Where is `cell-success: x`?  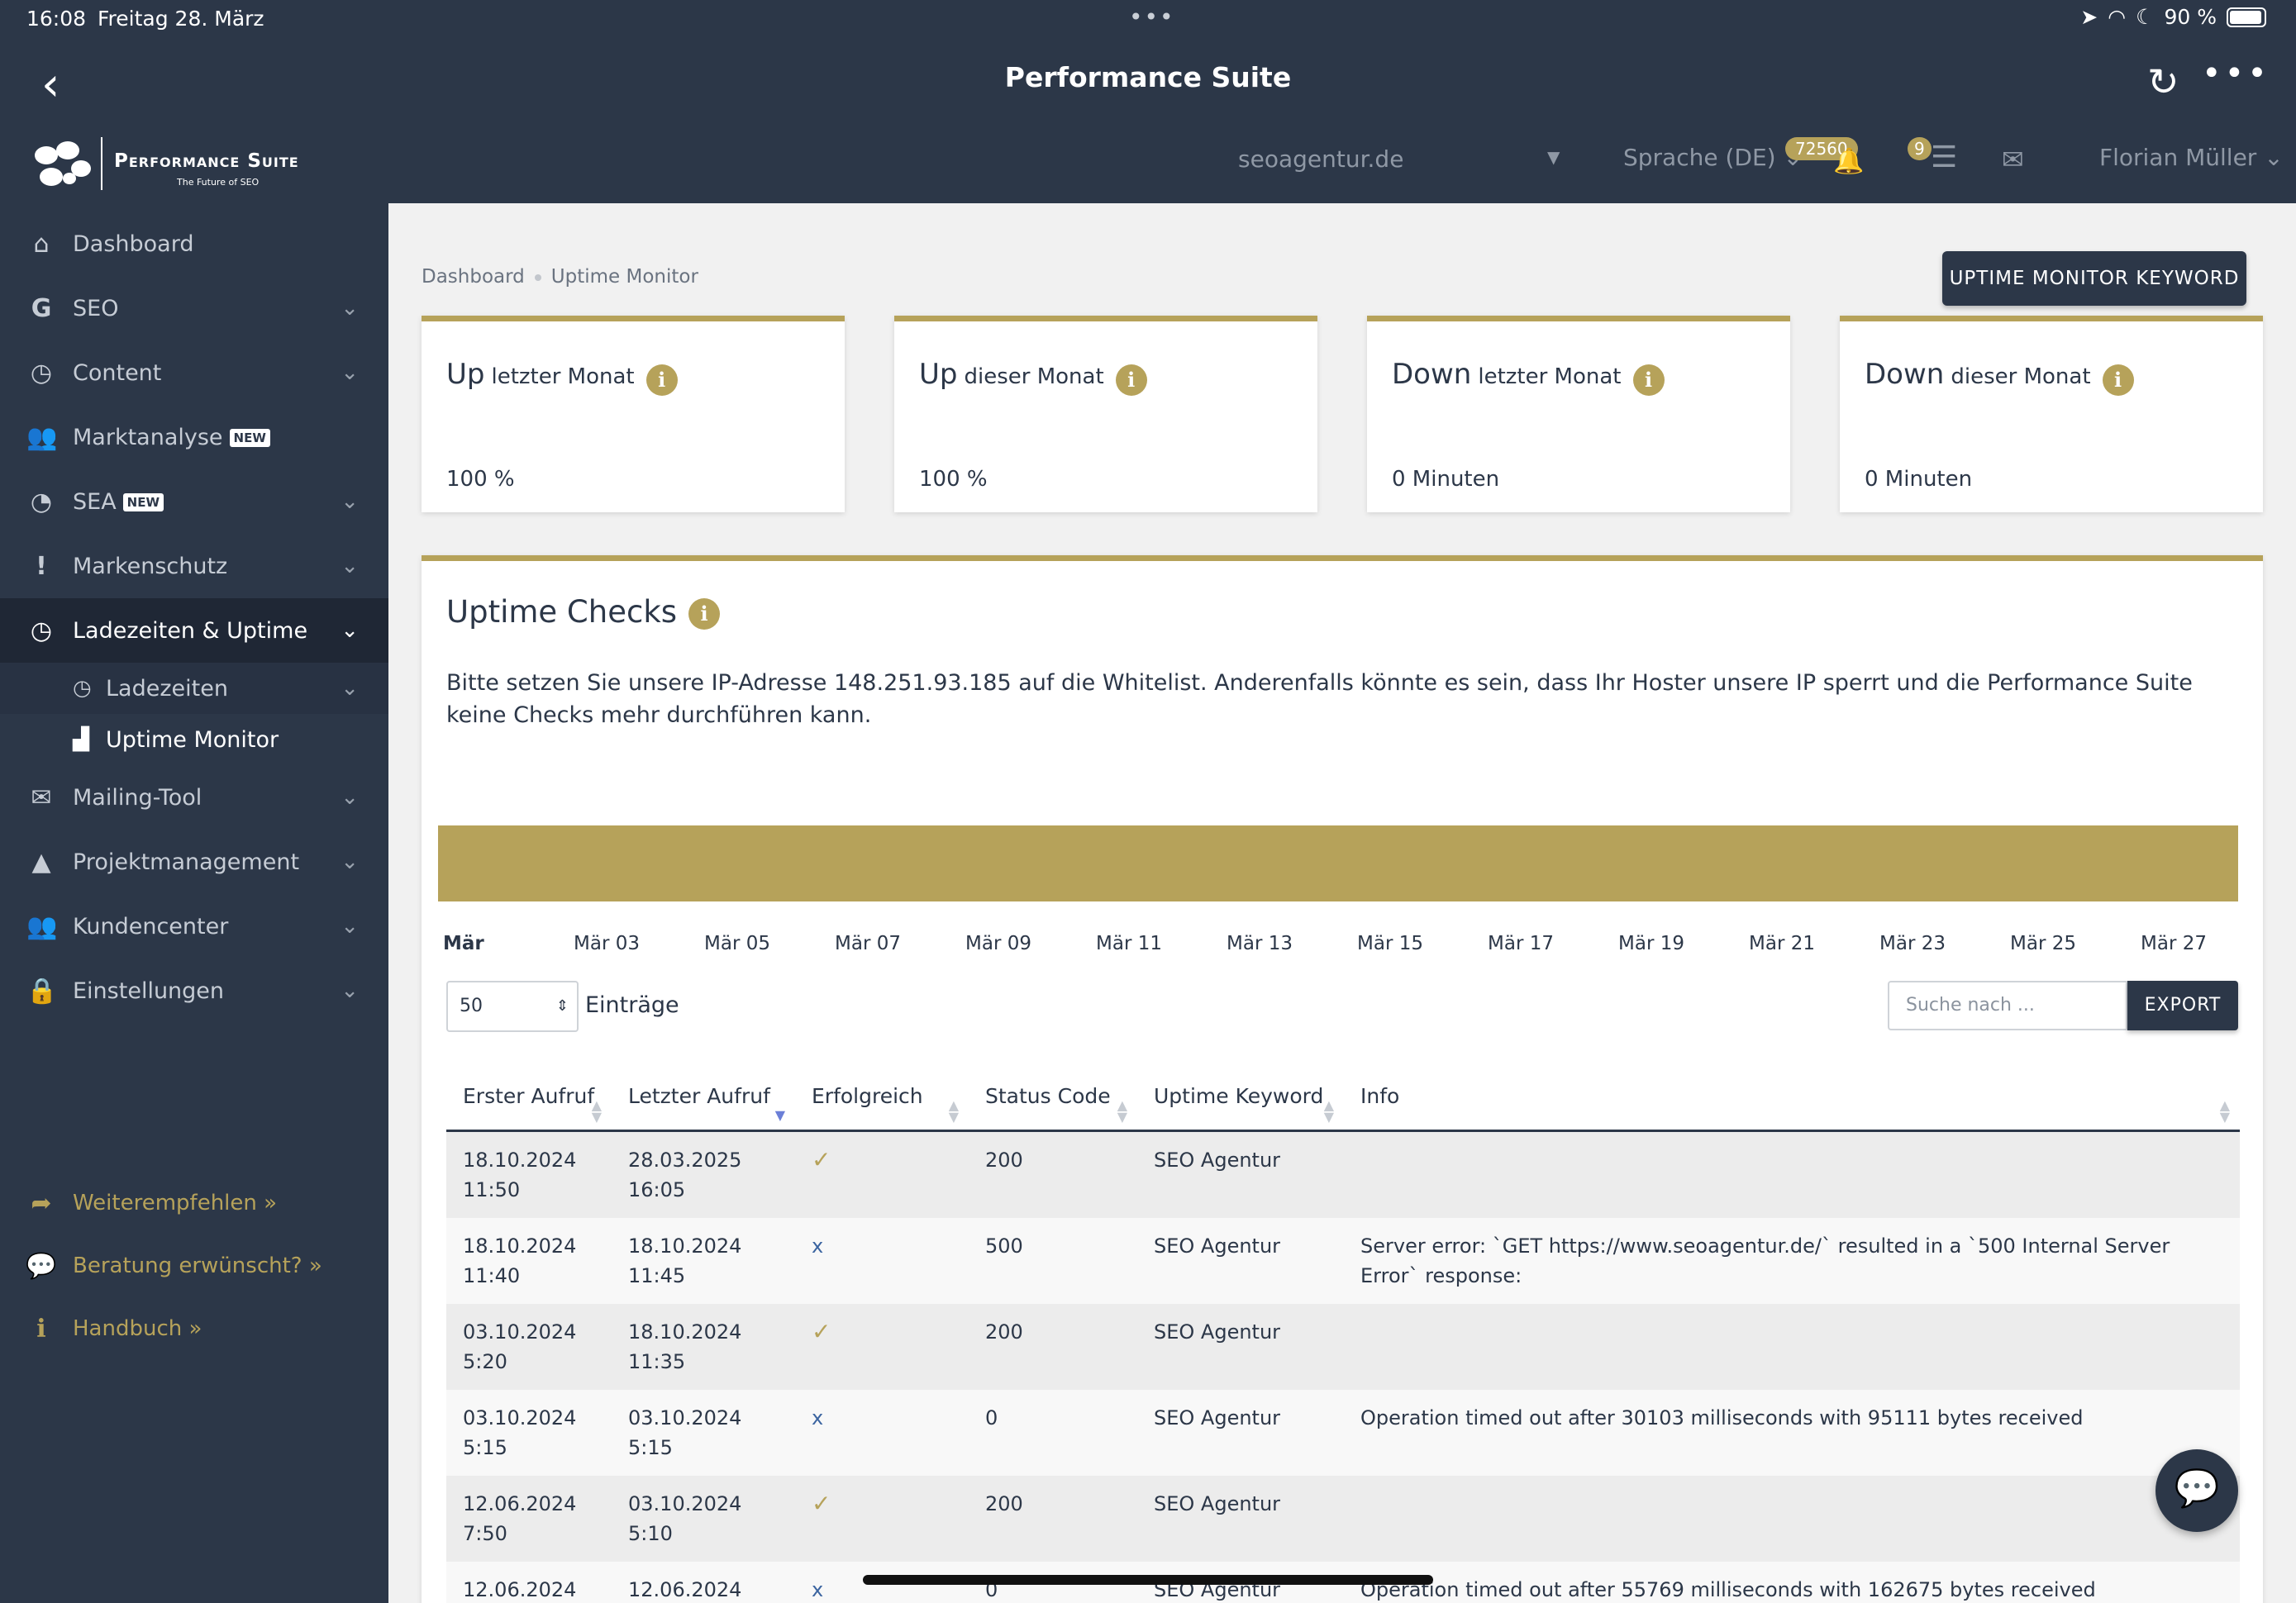 cell-success: x is located at coordinates (882, 1433).